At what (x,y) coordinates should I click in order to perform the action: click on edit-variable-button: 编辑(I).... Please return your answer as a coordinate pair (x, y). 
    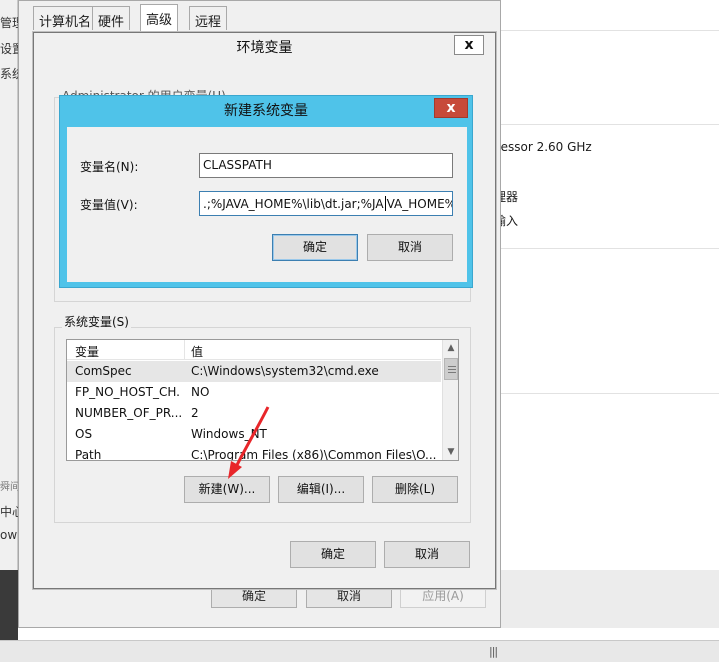
    Looking at the image, I should click on (321, 489).